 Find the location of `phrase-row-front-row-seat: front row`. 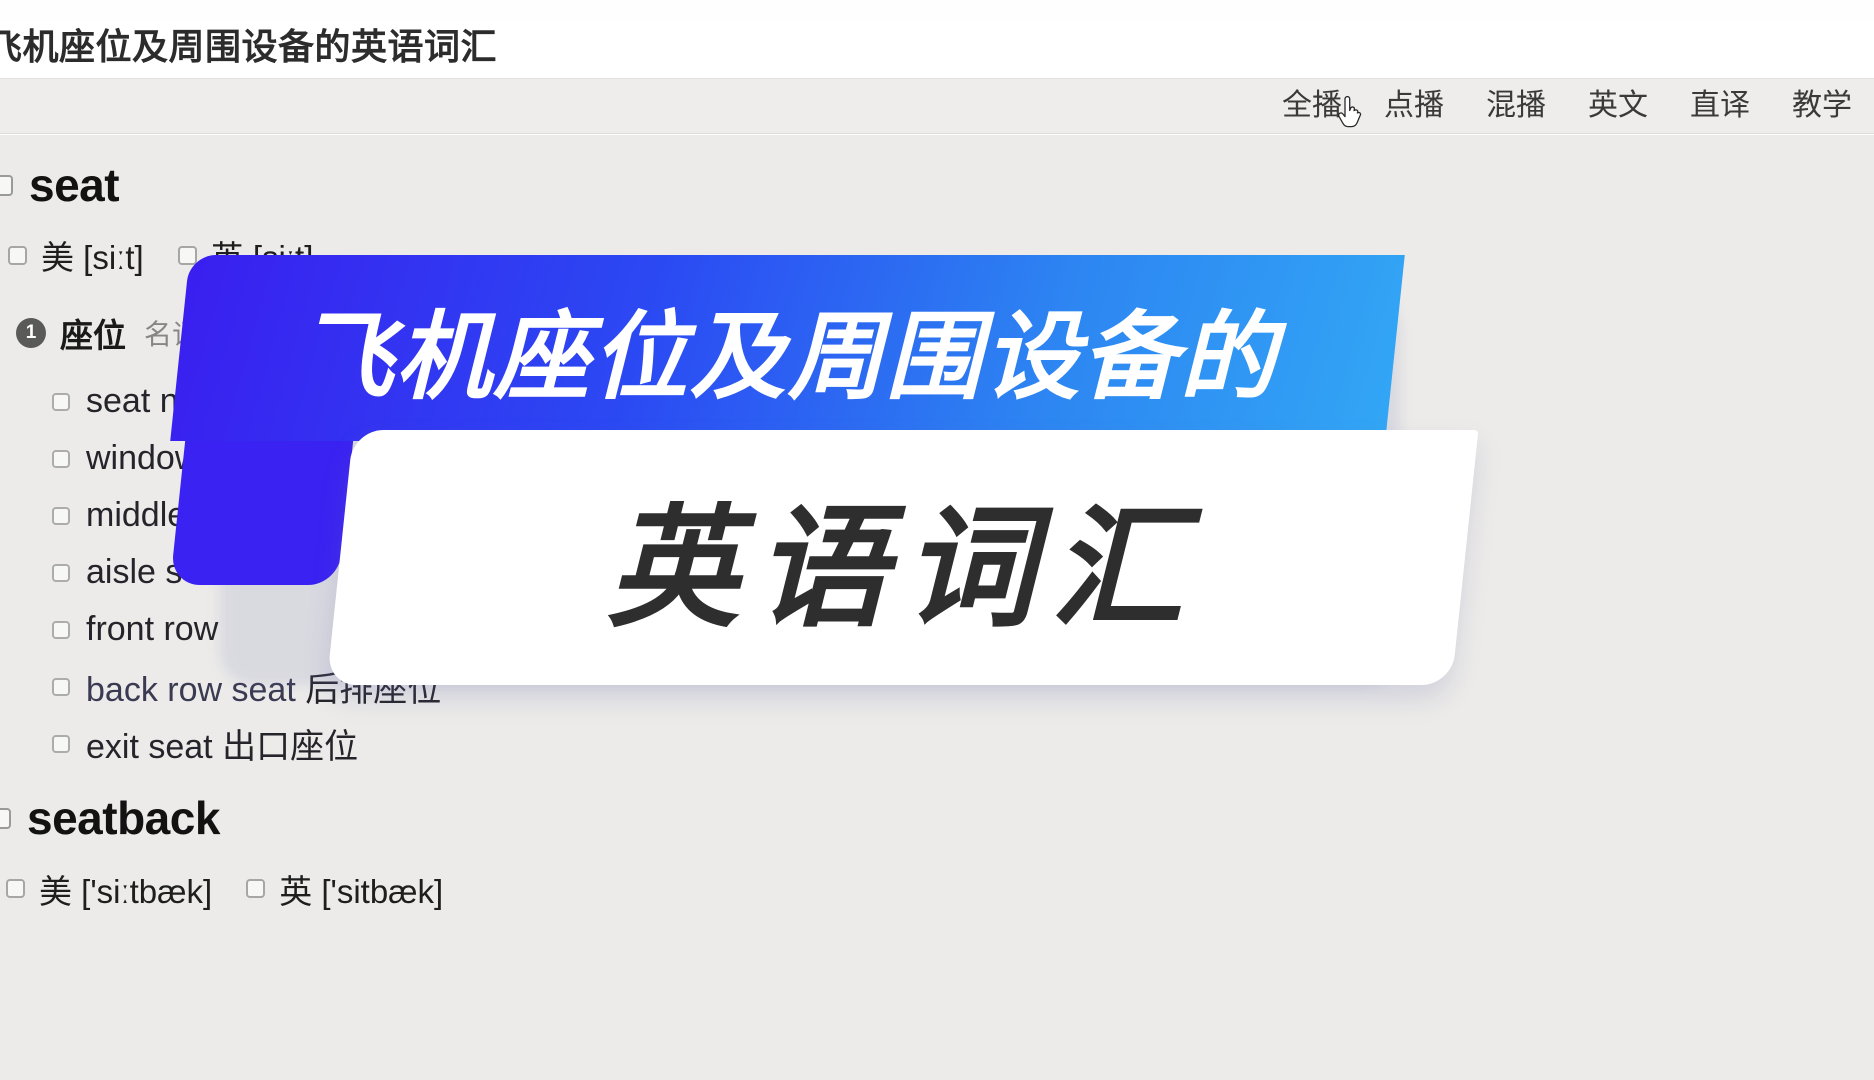

phrase-row-front-row-seat: front row is located at coordinates (963, 629).